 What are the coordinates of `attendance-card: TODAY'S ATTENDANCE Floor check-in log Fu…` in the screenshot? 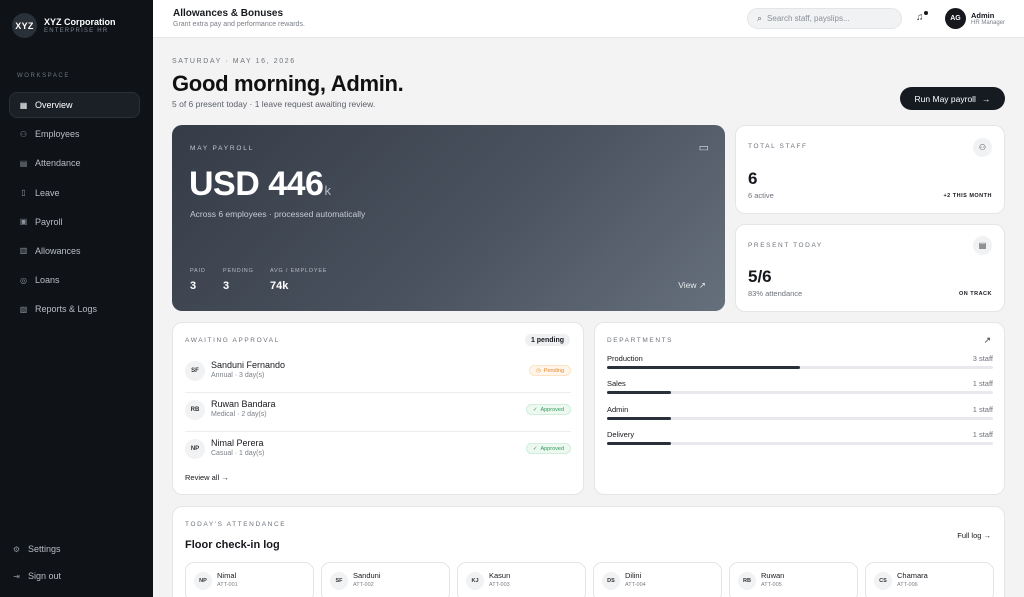 It's located at (588, 551).